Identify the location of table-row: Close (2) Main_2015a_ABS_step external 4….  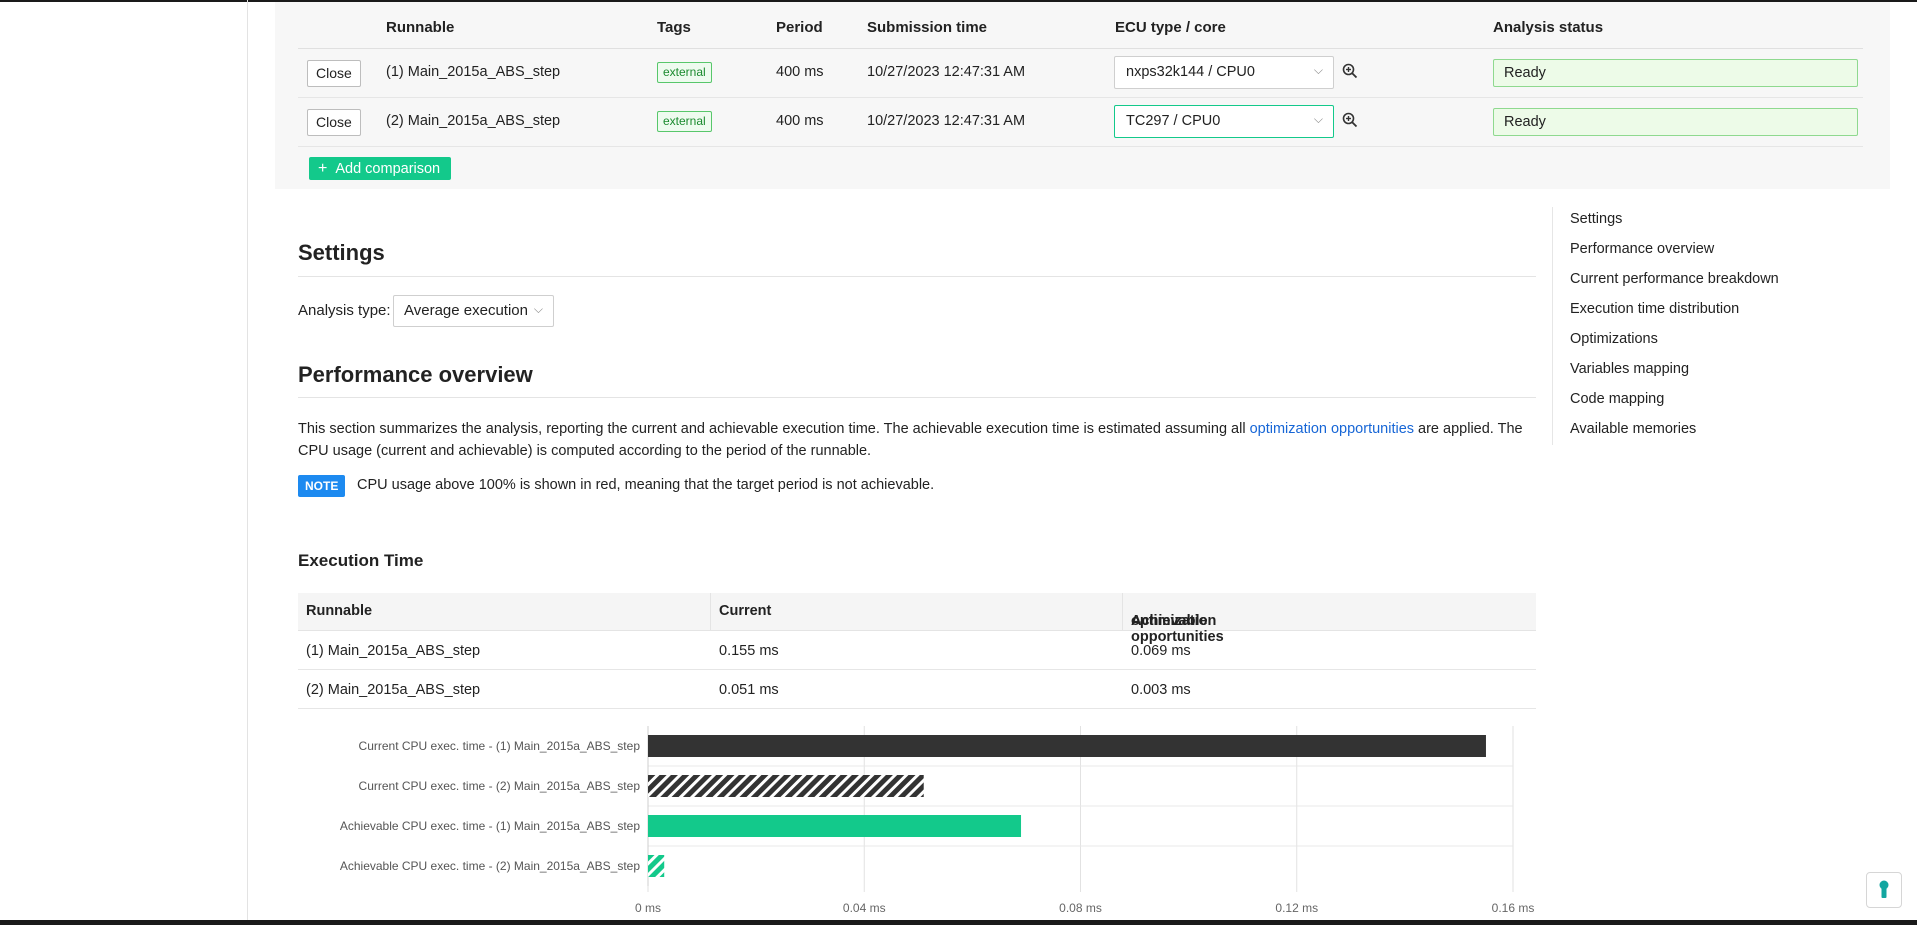
(1080, 122).